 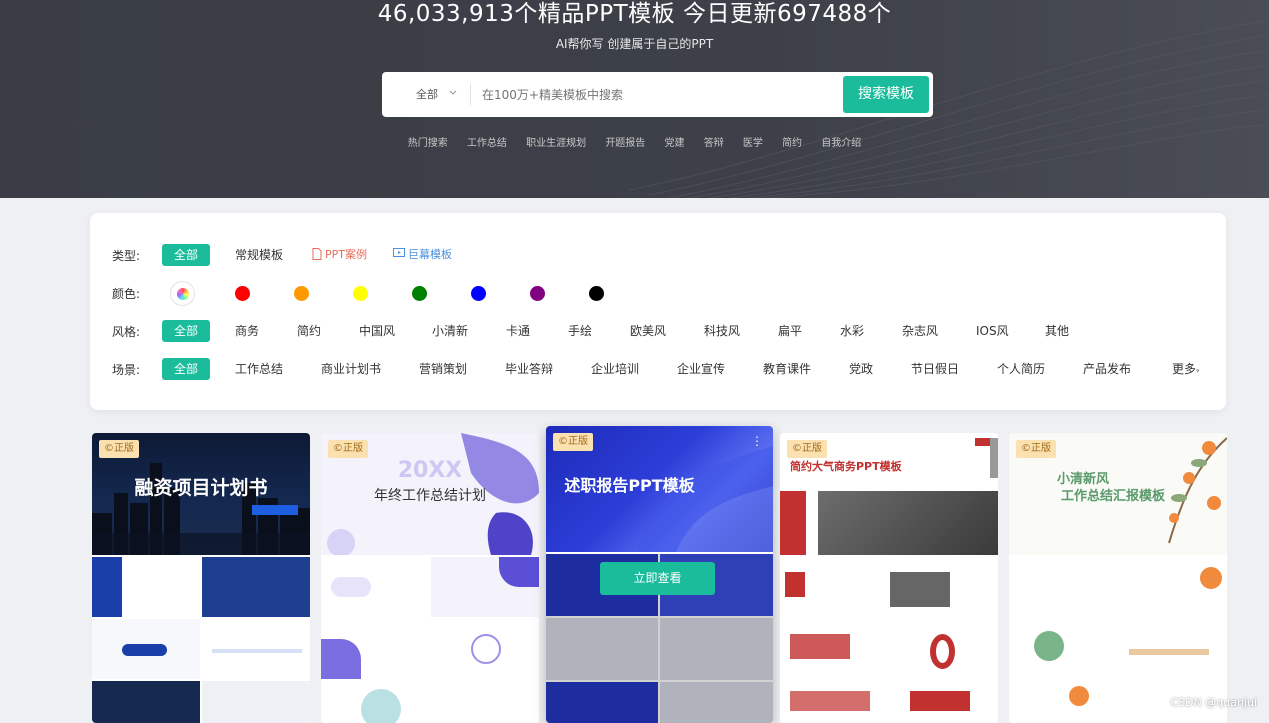 What do you see at coordinates (625, 143) in the screenshot?
I see `hot-search-link: 开题报告` at bounding box center [625, 143].